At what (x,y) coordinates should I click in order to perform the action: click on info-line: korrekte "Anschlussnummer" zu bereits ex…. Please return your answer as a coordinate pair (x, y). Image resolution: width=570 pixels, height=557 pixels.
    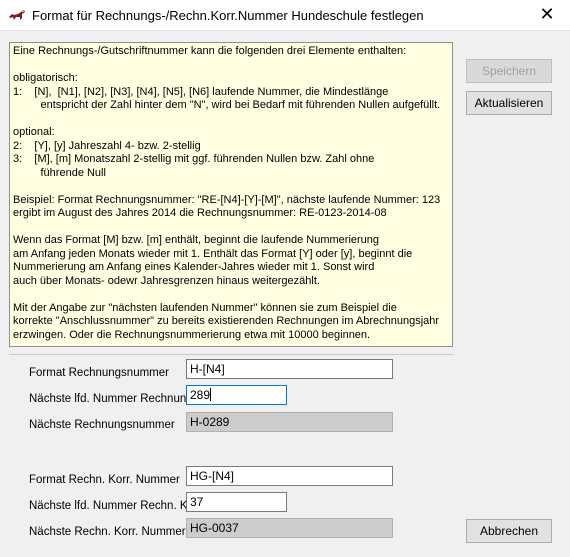
    Looking at the image, I should click on (226, 321).